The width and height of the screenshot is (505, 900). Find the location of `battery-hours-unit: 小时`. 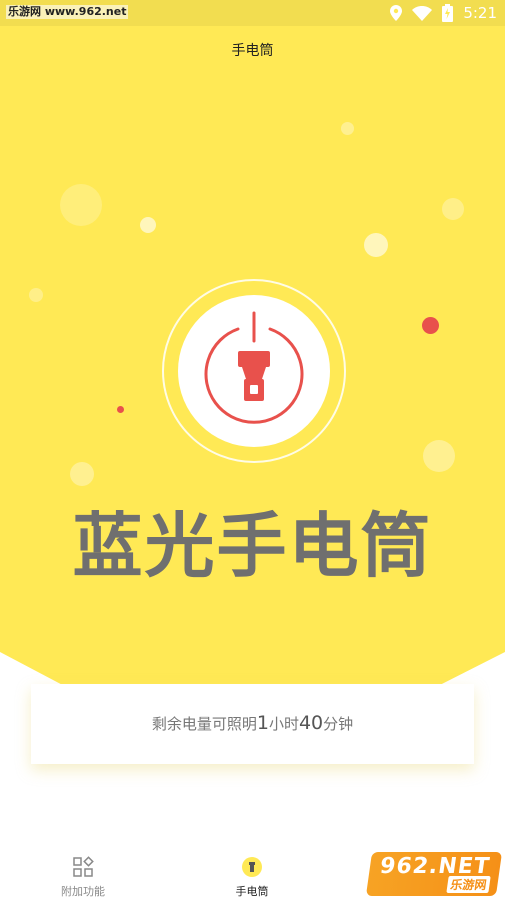

battery-hours-unit: 小时 is located at coordinates (283, 724).